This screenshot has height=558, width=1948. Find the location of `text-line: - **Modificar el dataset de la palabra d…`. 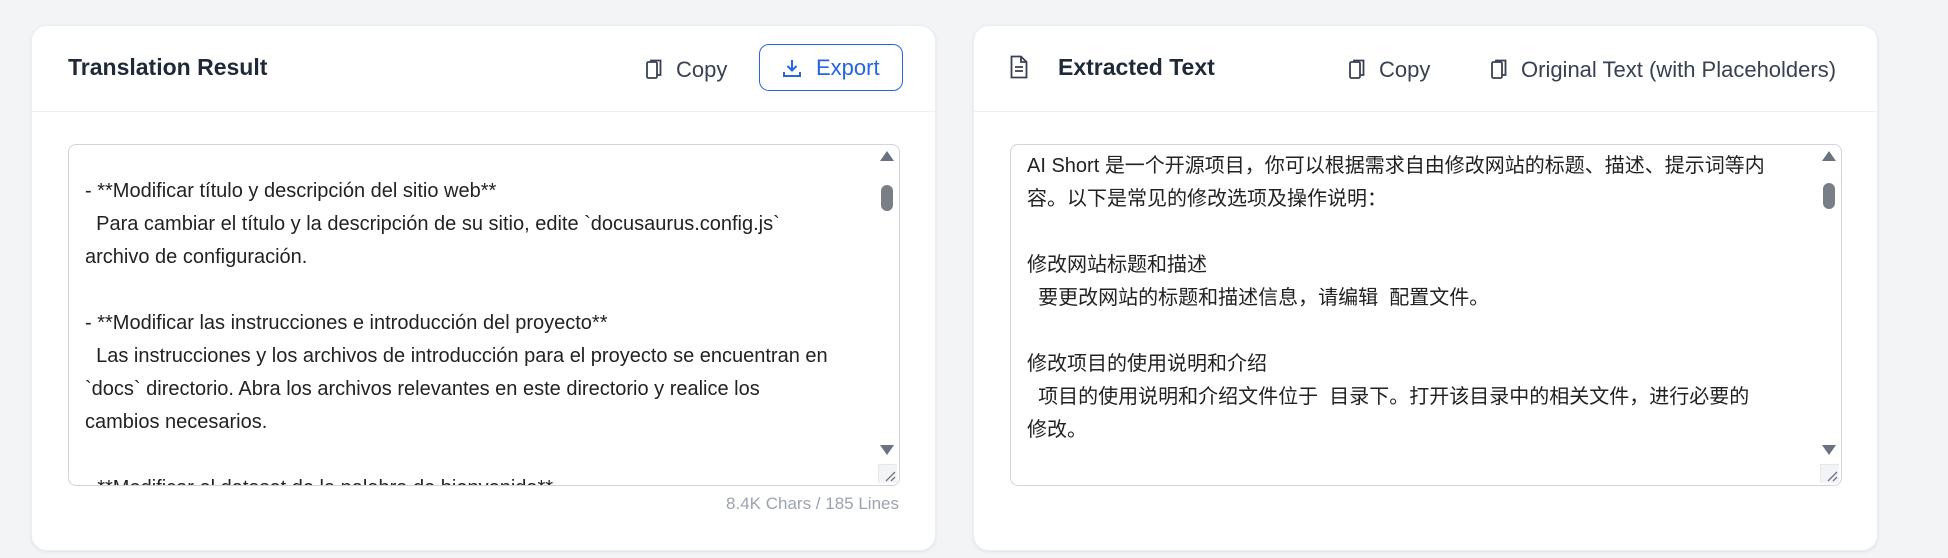

text-line: - **Modificar el dataset de la palabra d… is located at coordinates (319, 481).